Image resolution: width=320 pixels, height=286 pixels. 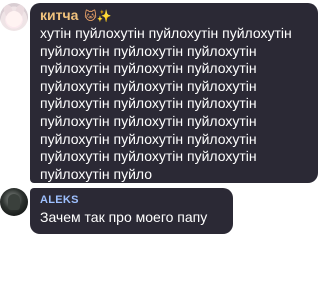 I want to click on message-author: китча 🐱✨, so click(x=76, y=15).